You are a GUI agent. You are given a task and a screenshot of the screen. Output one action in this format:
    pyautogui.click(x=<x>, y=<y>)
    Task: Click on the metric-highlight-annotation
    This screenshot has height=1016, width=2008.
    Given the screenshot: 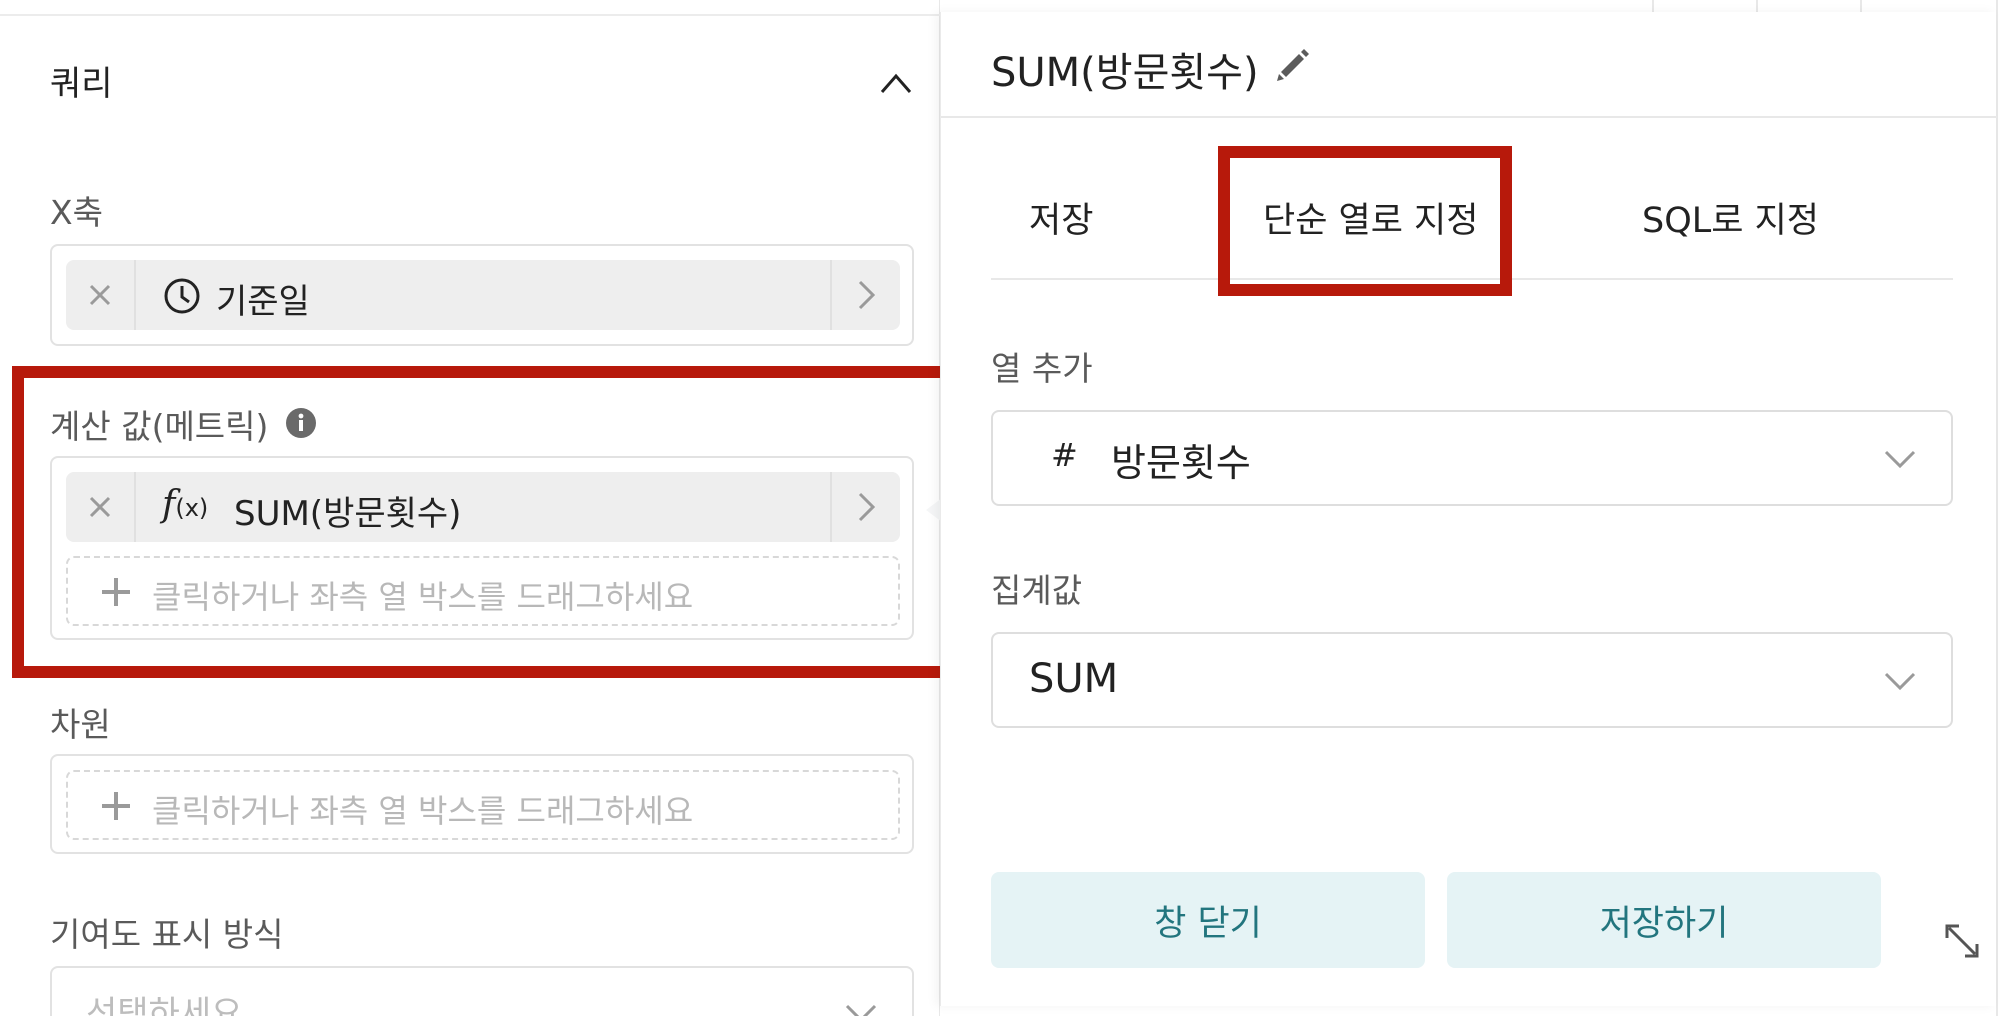 What is the action you would take?
    pyautogui.click(x=483, y=522)
    